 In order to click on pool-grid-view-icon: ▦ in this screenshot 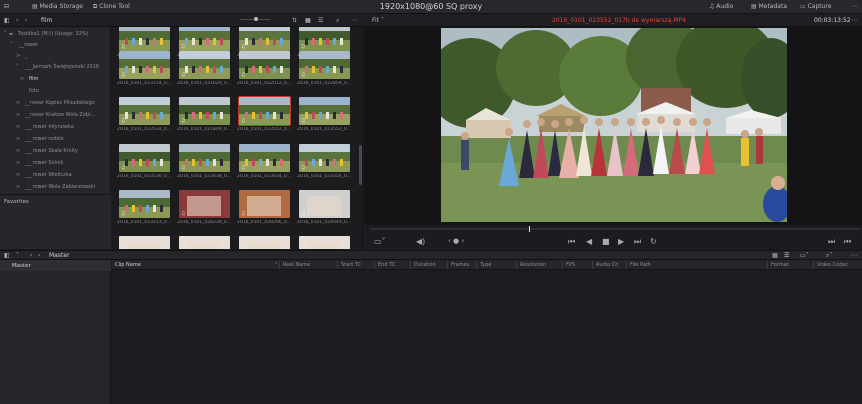, I will do `click(775, 255)`.